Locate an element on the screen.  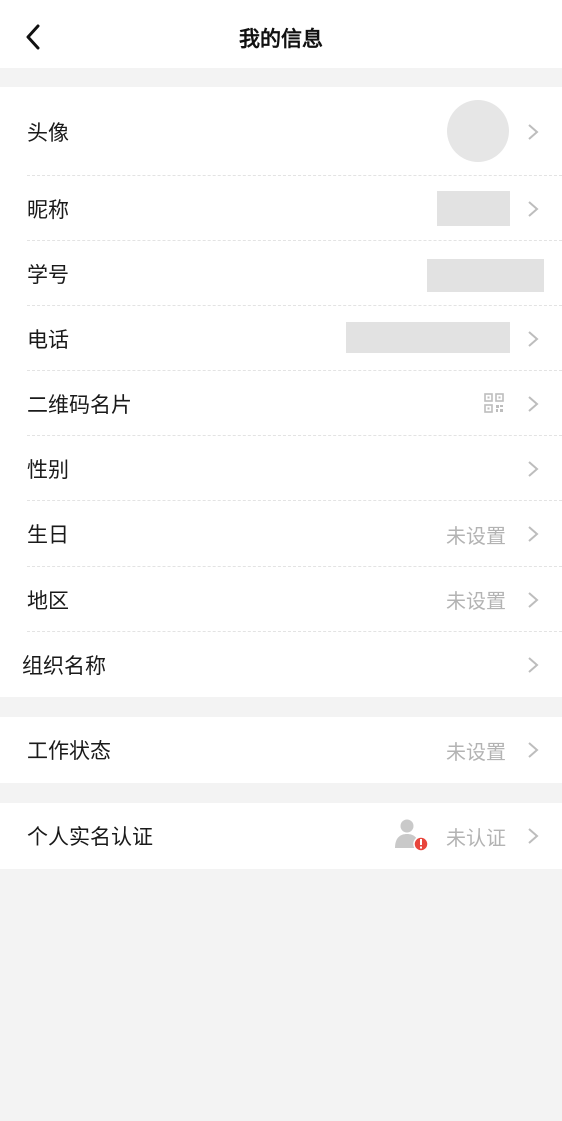
phone-label: 电话 is located at coordinates (48, 339).